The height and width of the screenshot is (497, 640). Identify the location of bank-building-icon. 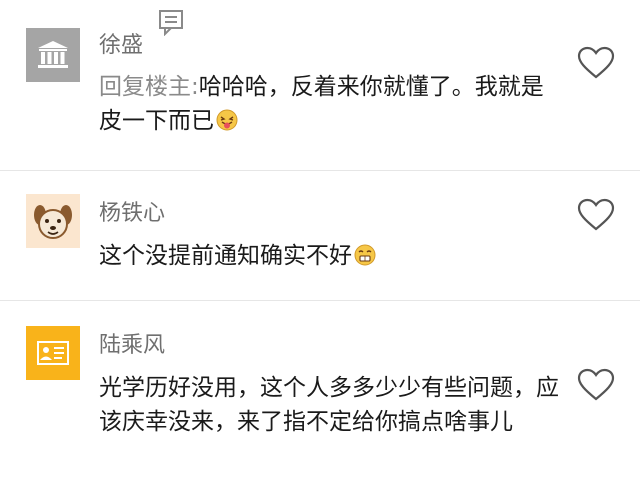
(53, 54).